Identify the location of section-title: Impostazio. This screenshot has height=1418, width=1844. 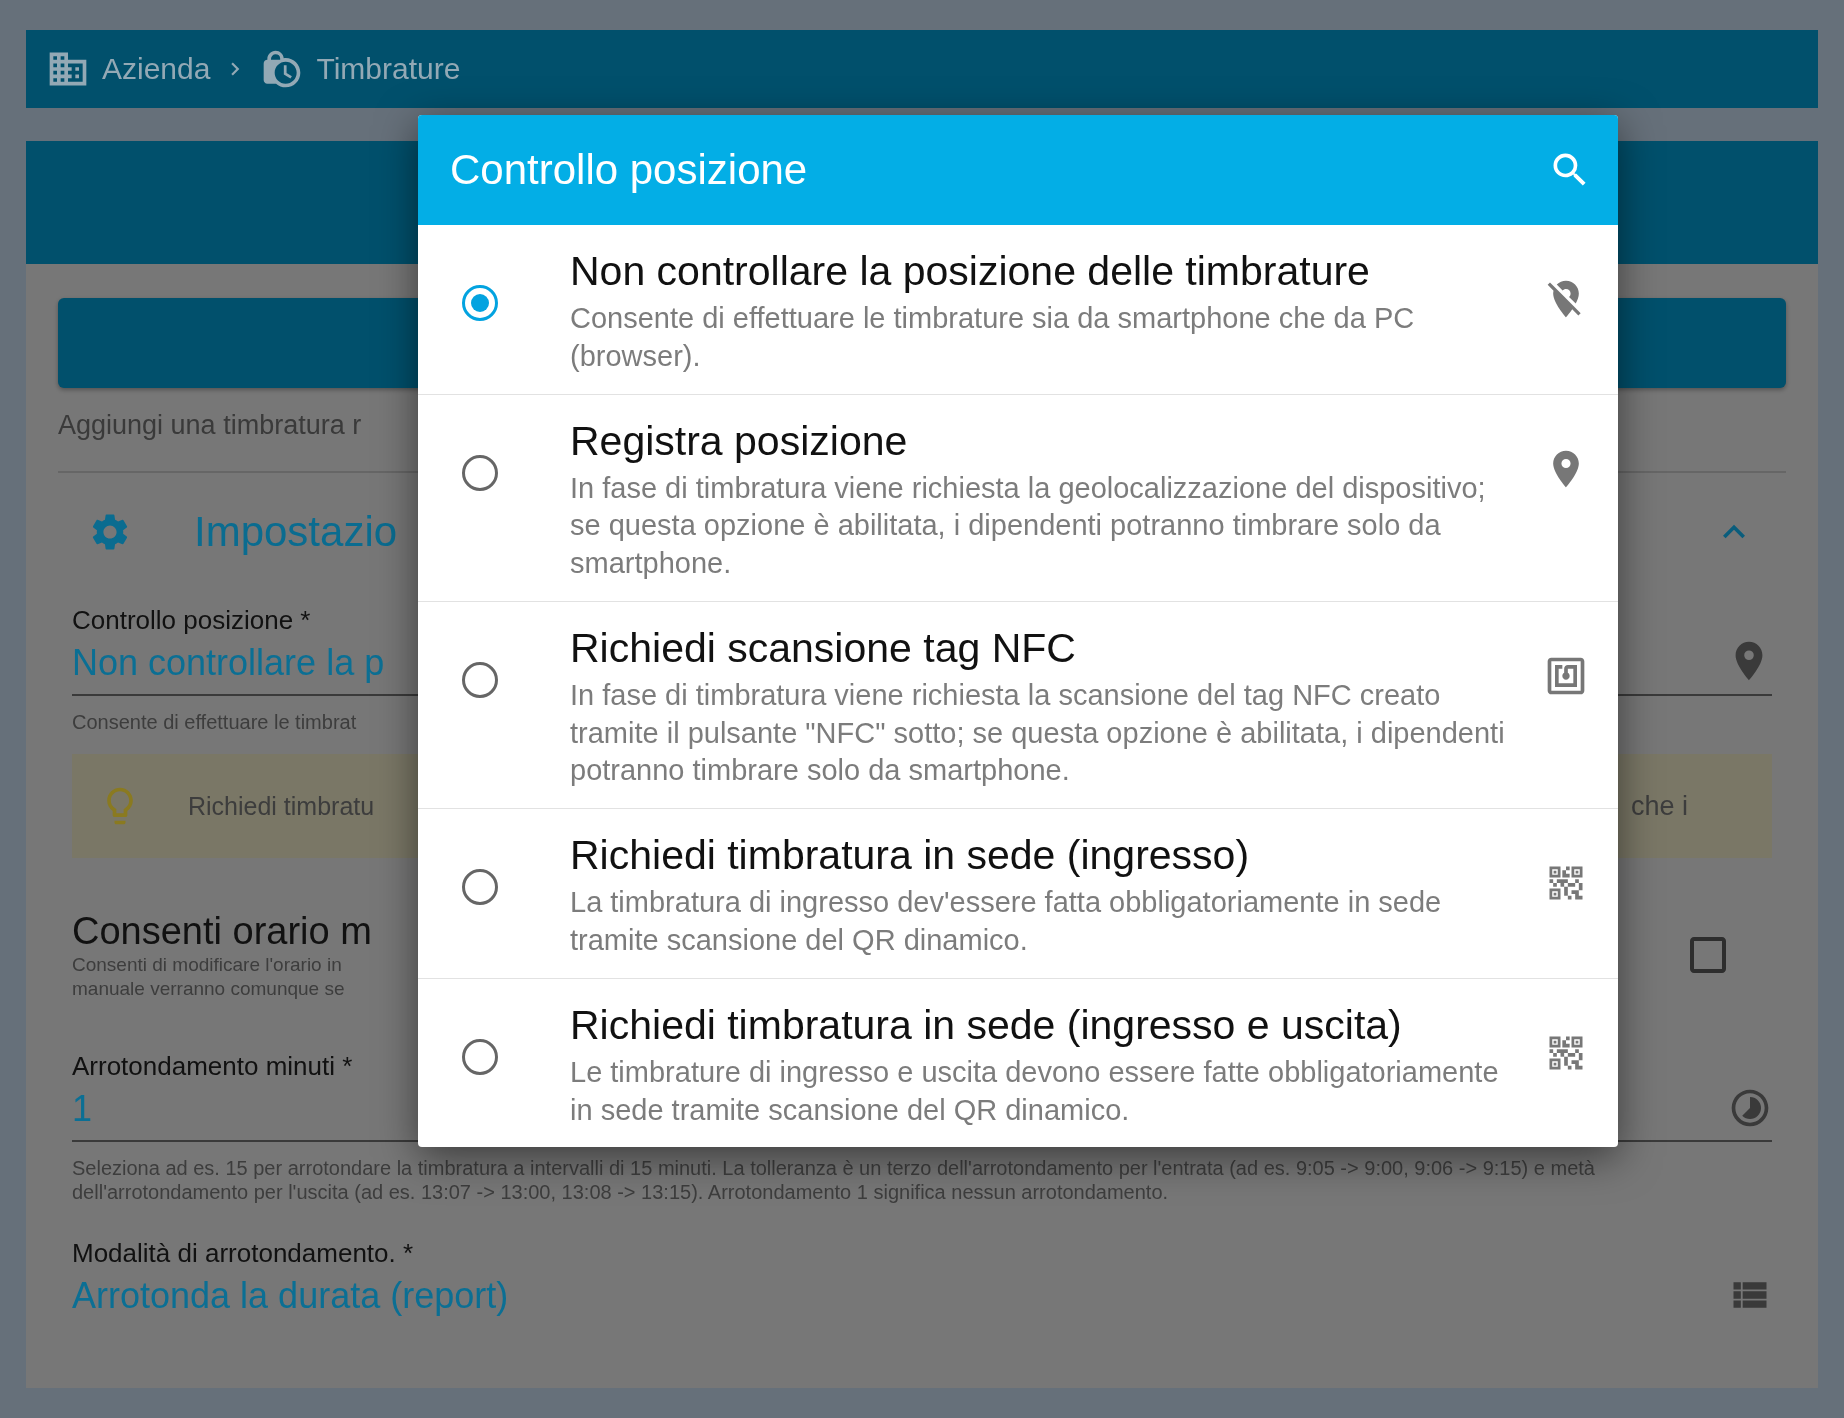
(296, 532).